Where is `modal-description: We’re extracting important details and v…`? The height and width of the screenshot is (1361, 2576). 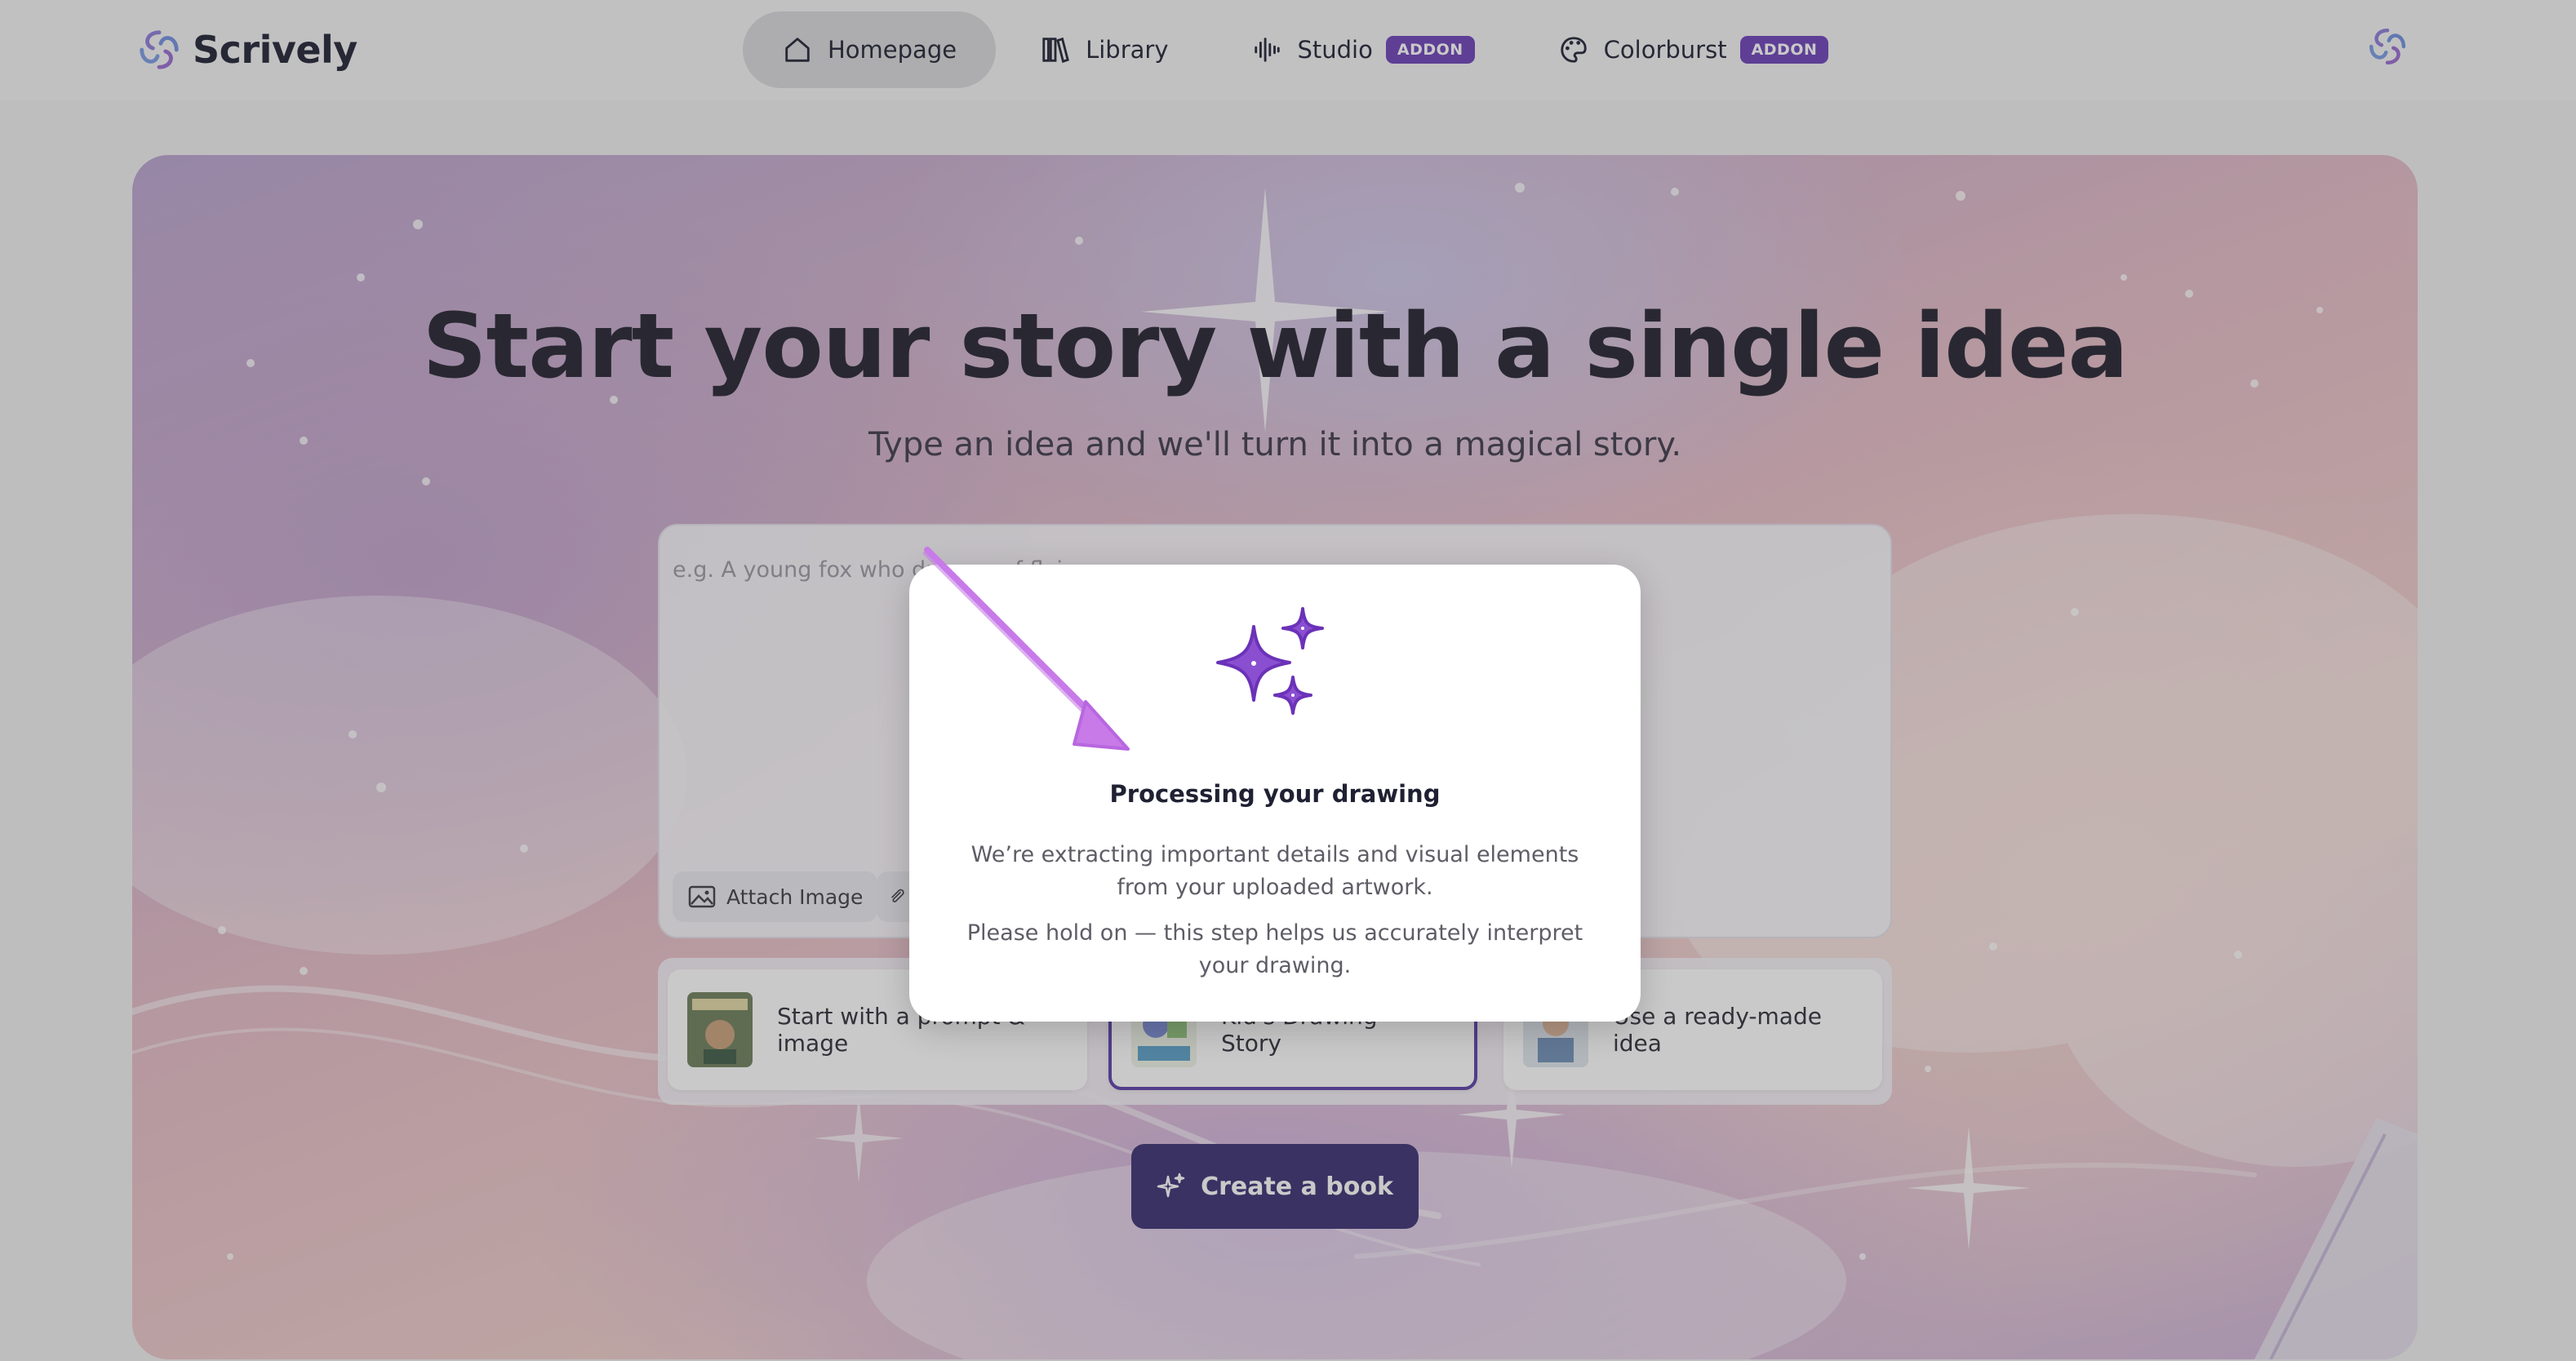 modal-description: We’re extracting important details and v… is located at coordinates (1274, 871).